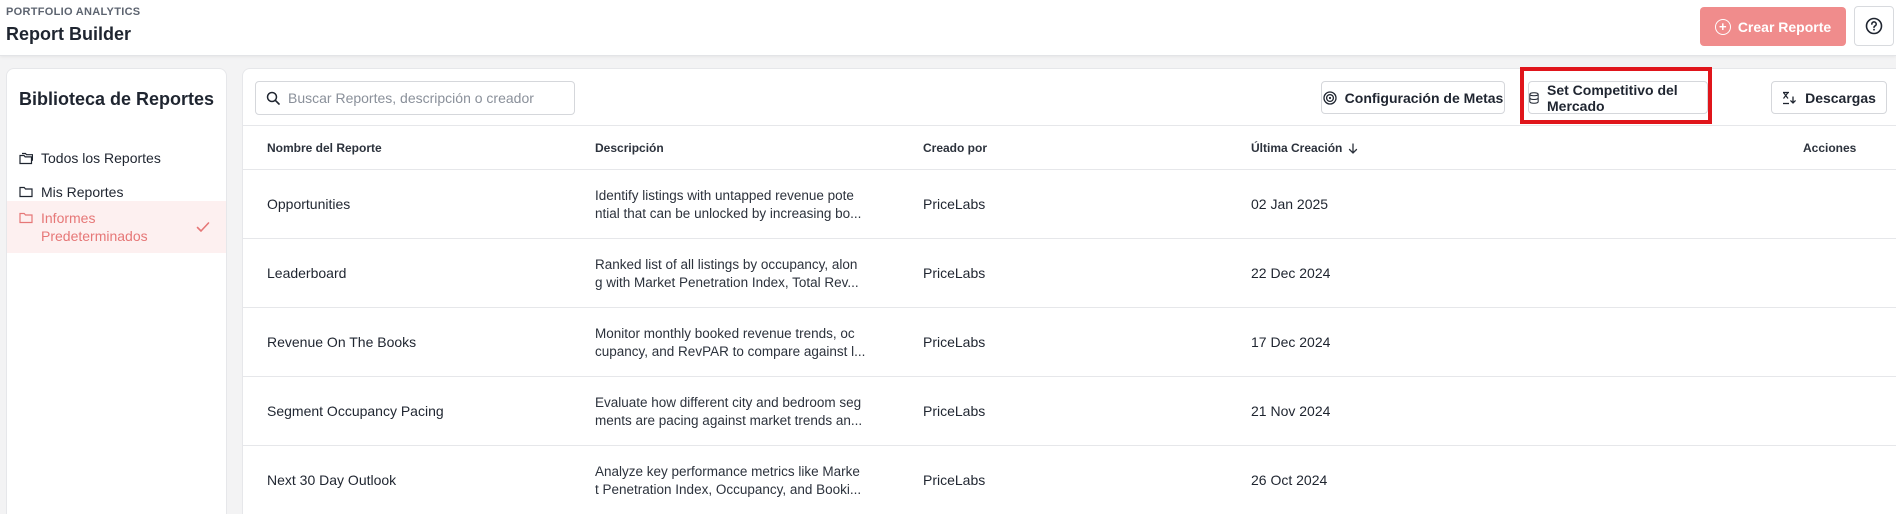  I want to click on goals-settings-label: Configuración de Metas, so click(1424, 97).